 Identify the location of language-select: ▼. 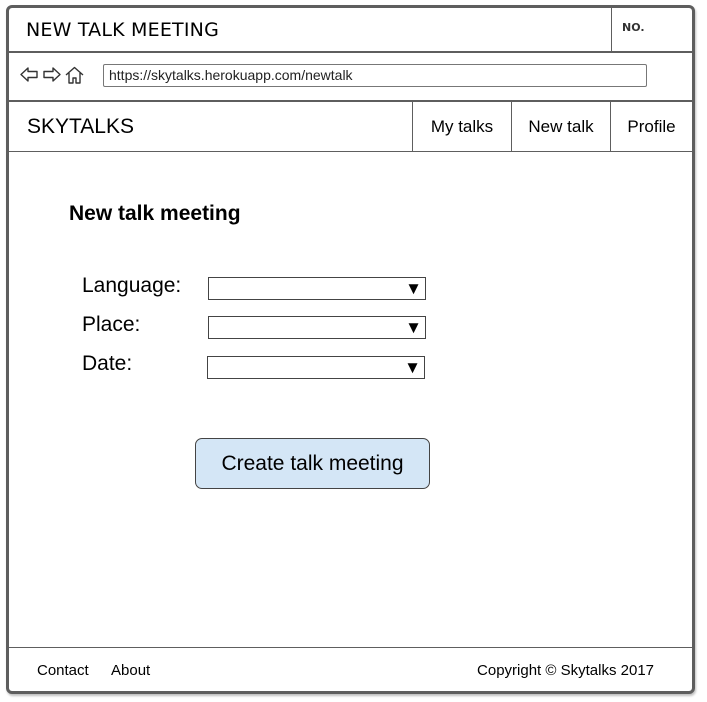
(317, 288).